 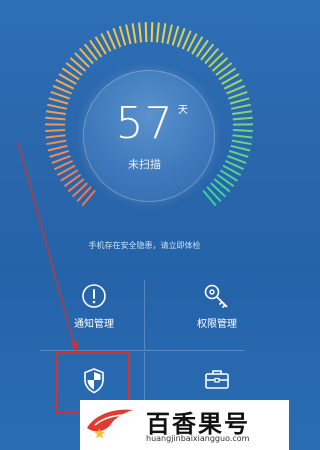 What do you see at coordinates (110, 423) in the screenshot?
I see `watermark-logo-icon` at bounding box center [110, 423].